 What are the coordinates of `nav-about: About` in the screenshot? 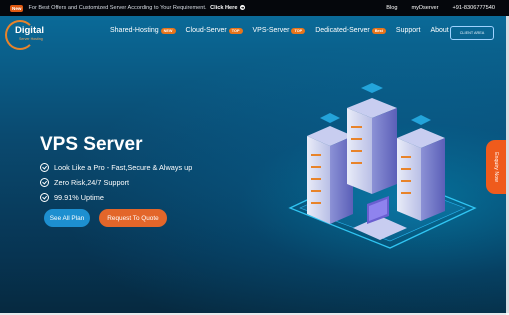 It's located at (439, 30).